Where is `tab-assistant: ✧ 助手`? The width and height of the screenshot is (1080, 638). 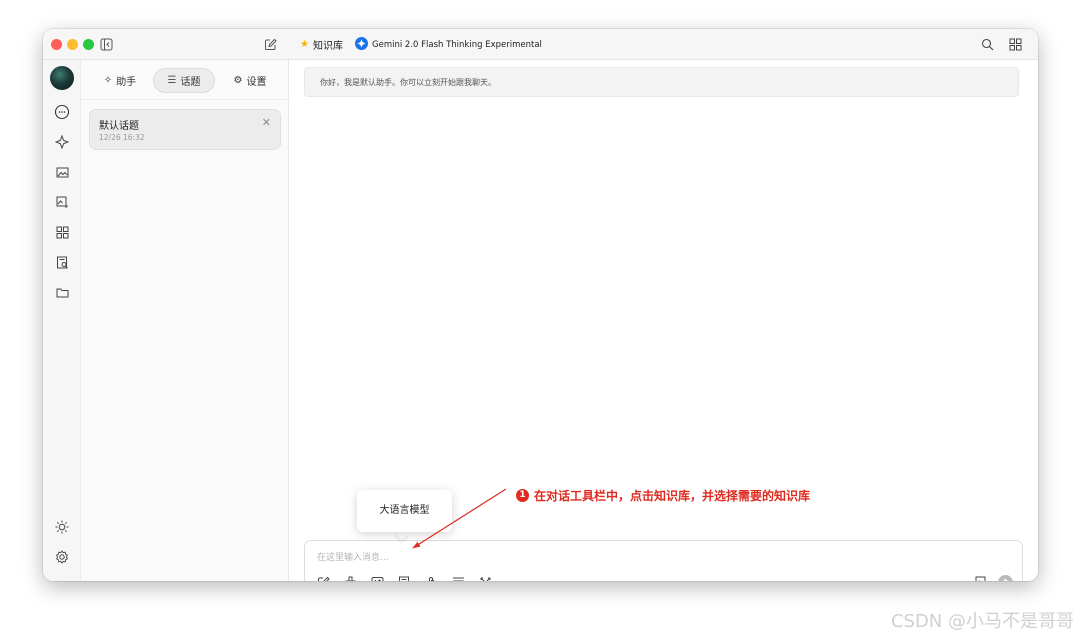 tab-assistant: ✧ 助手 is located at coordinates (120, 80).